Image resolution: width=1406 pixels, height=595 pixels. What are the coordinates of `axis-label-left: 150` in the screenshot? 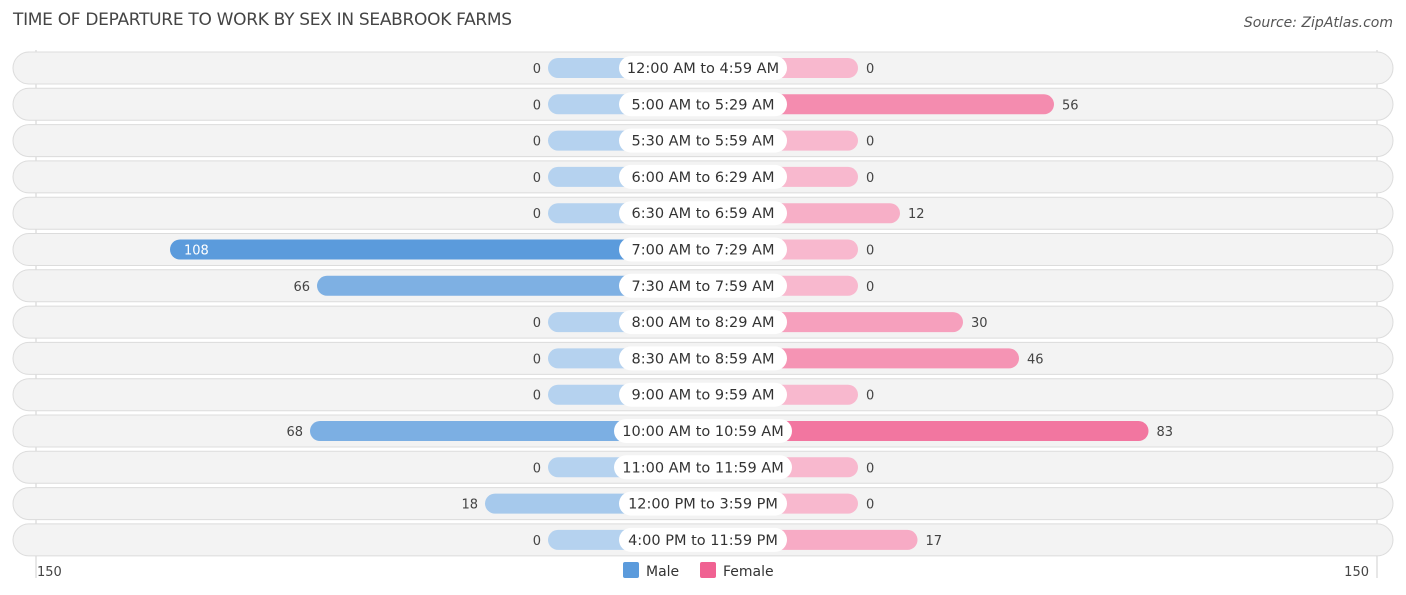 It's located at (49, 572).